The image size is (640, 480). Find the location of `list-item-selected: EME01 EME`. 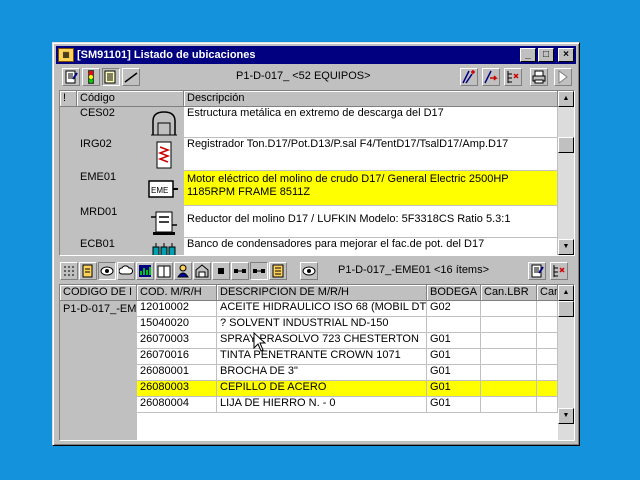

list-item-selected: EME01 EME is located at coordinates (130, 188).